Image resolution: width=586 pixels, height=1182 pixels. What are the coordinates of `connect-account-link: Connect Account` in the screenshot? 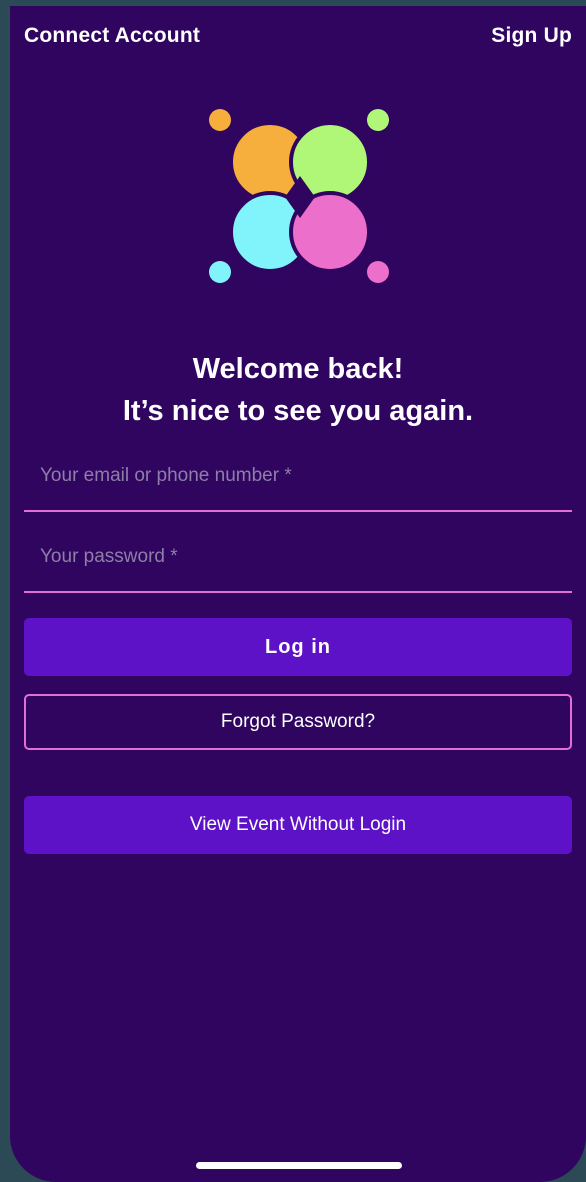 It's located at (112, 36).